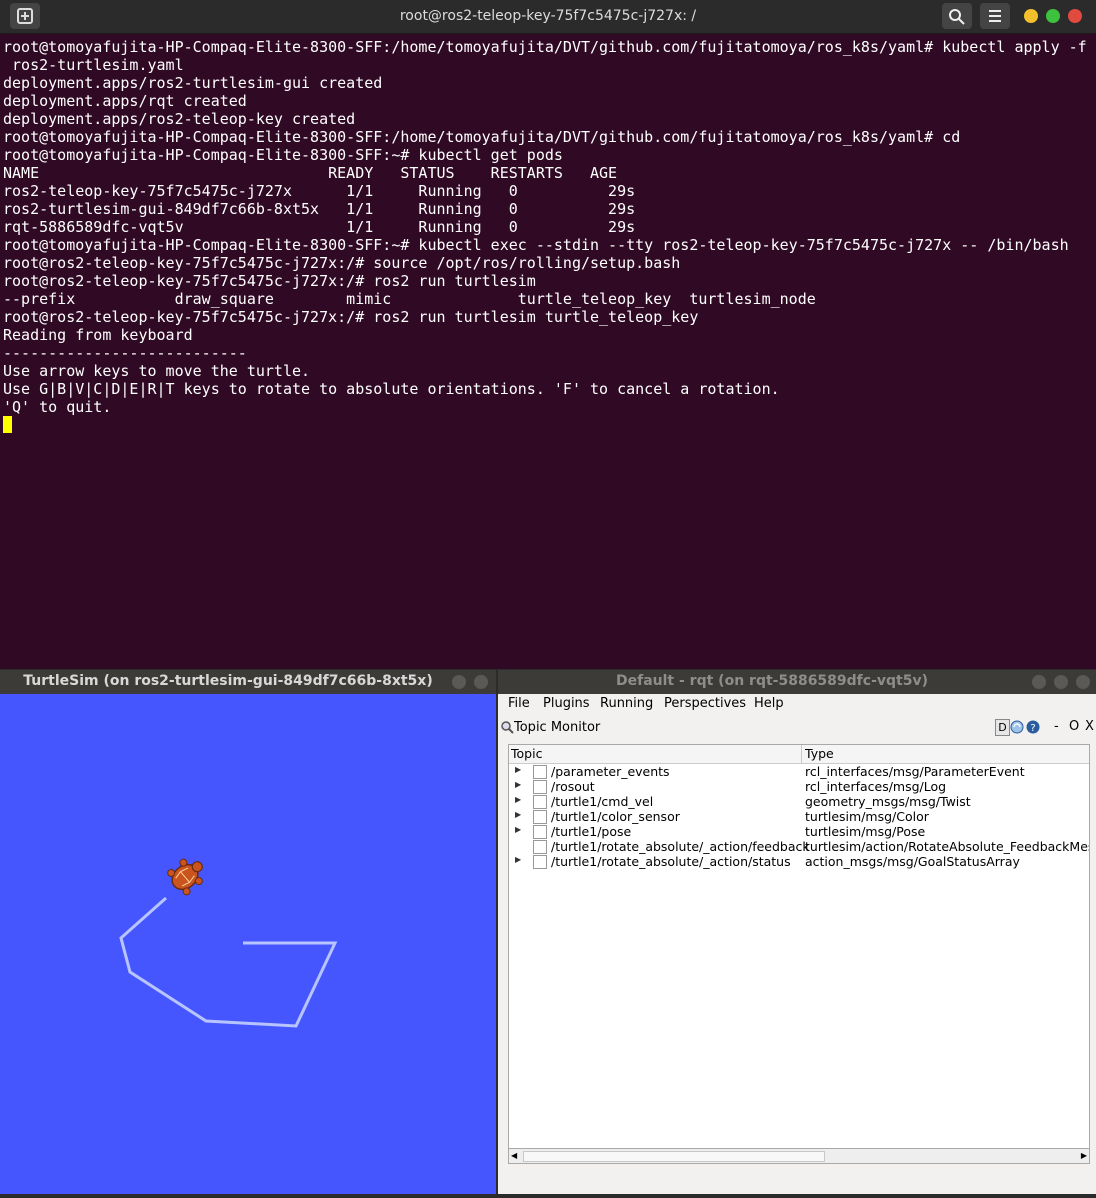 The width and height of the screenshot is (1096, 1198). What do you see at coordinates (799, 801) in the screenshot?
I see `topic-row: ▶ /turtle1/cmd_vel geometry_msgs/msg/Twist` at bounding box center [799, 801].